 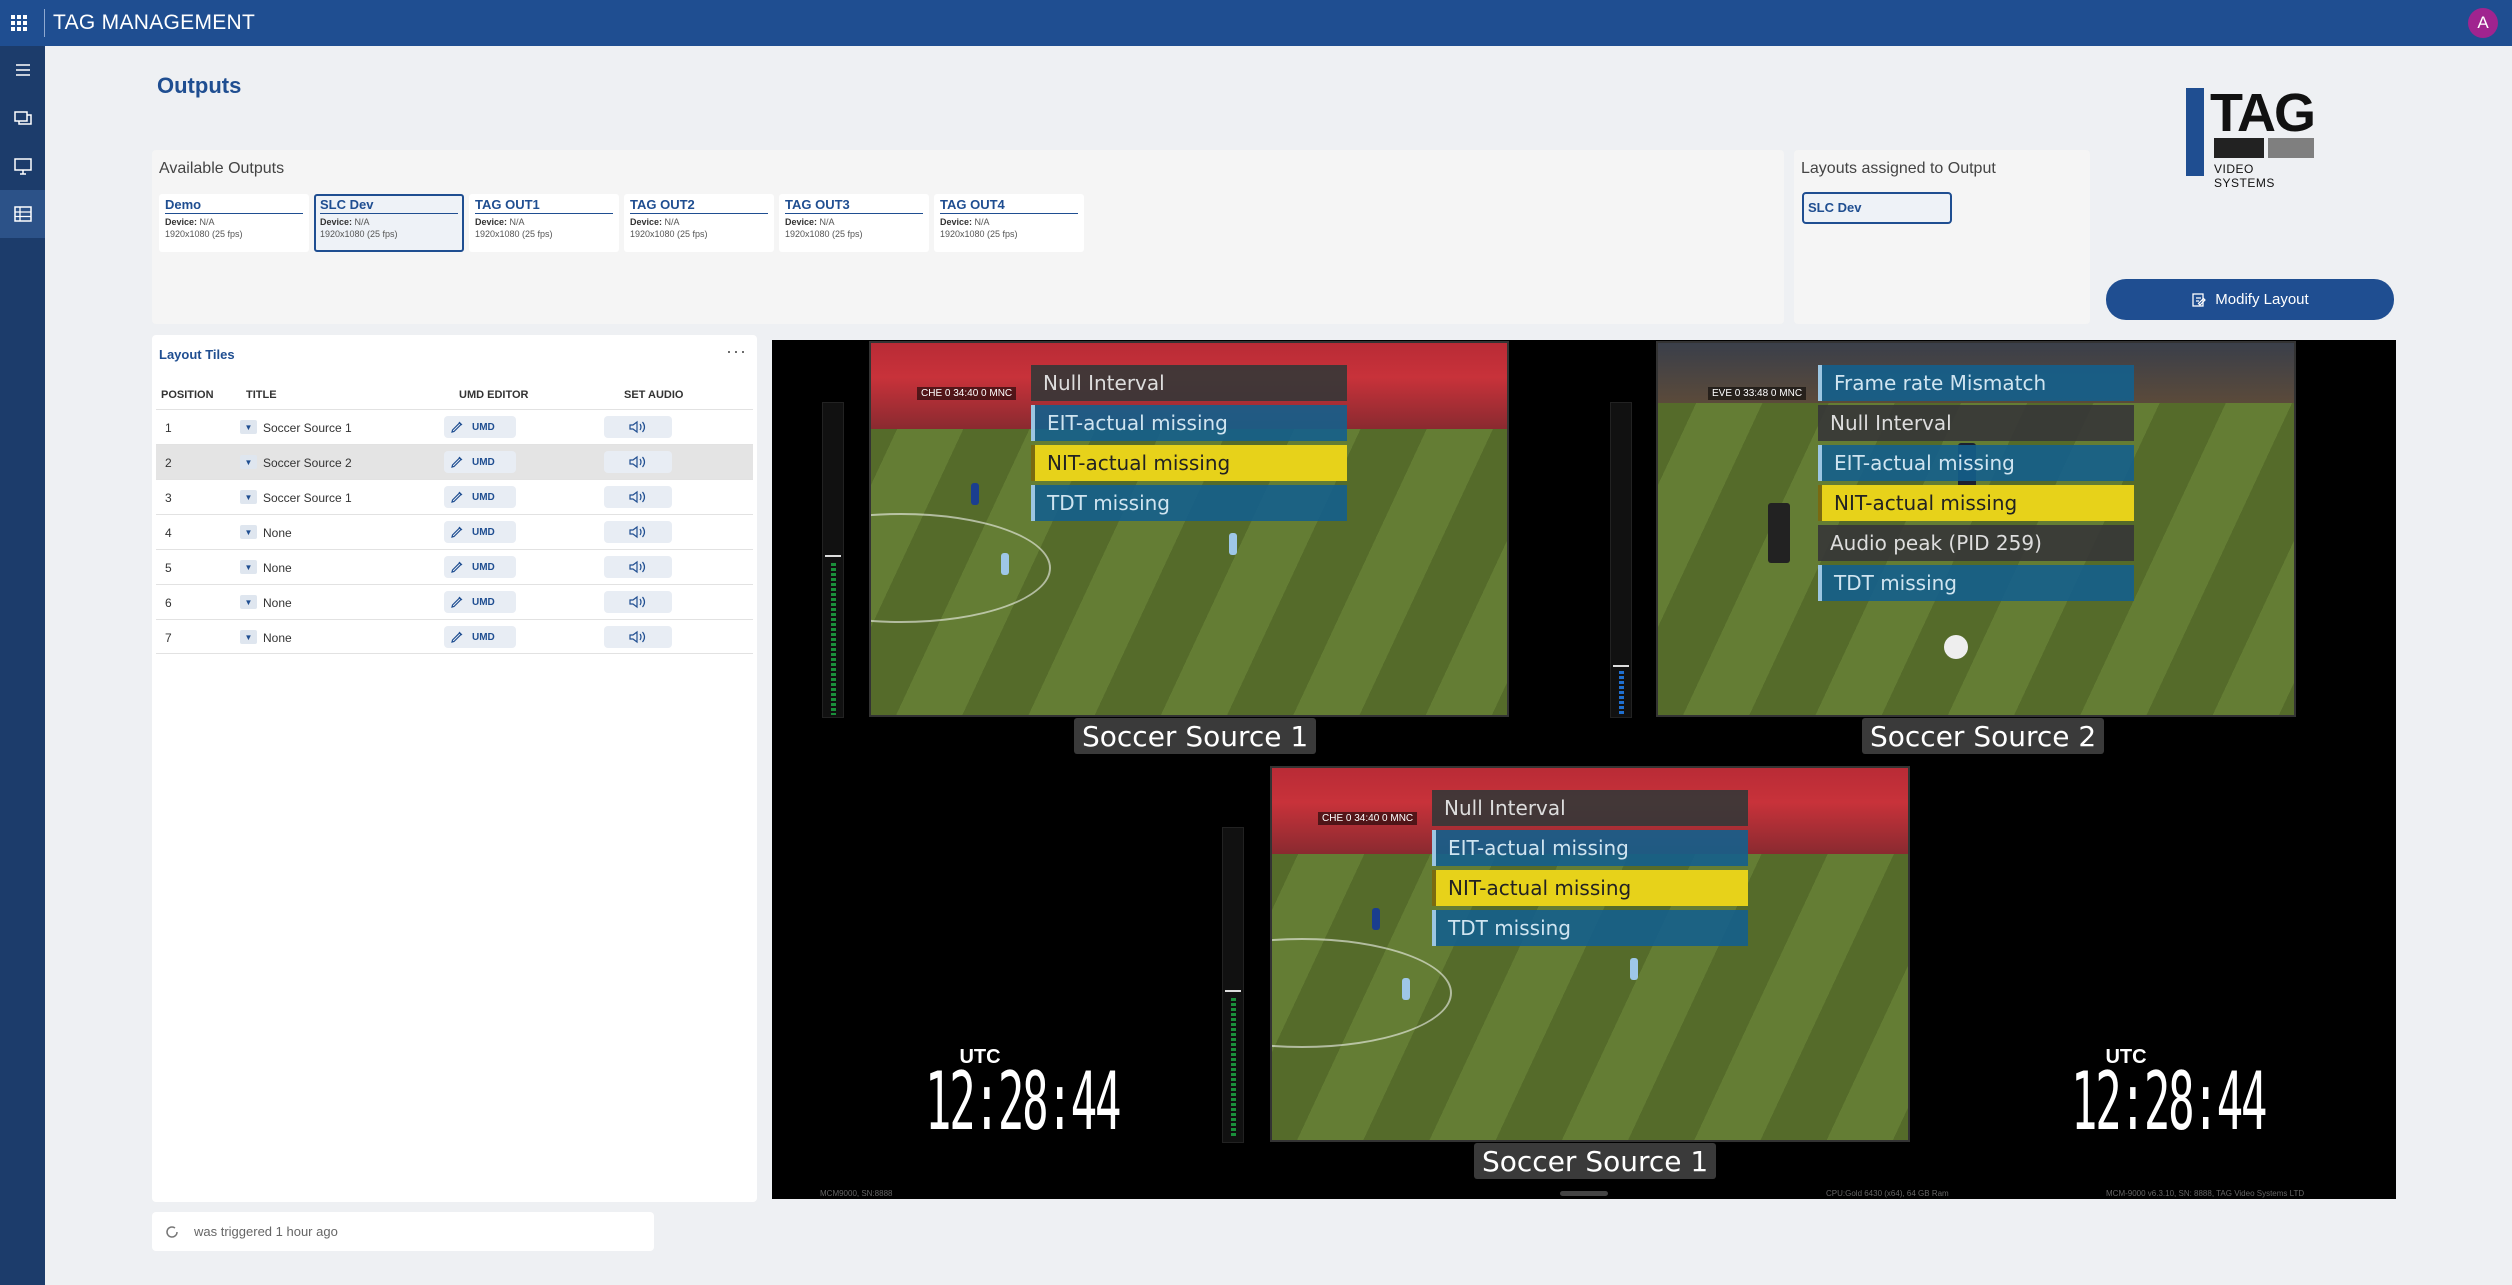 I want to click on table-row: 5 ▼ None UMD, so click(x=454, y=566).